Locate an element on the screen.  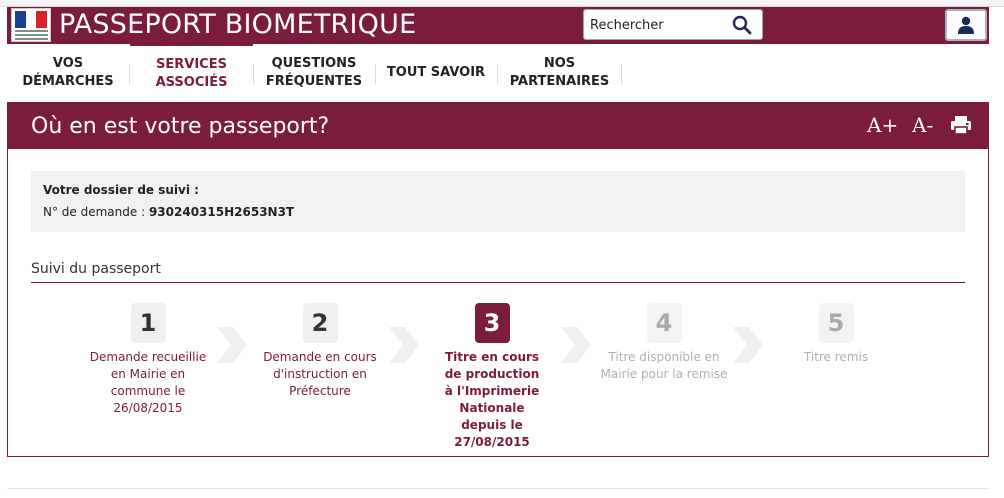
browser-top-strip is located at coordinates (502, 3).